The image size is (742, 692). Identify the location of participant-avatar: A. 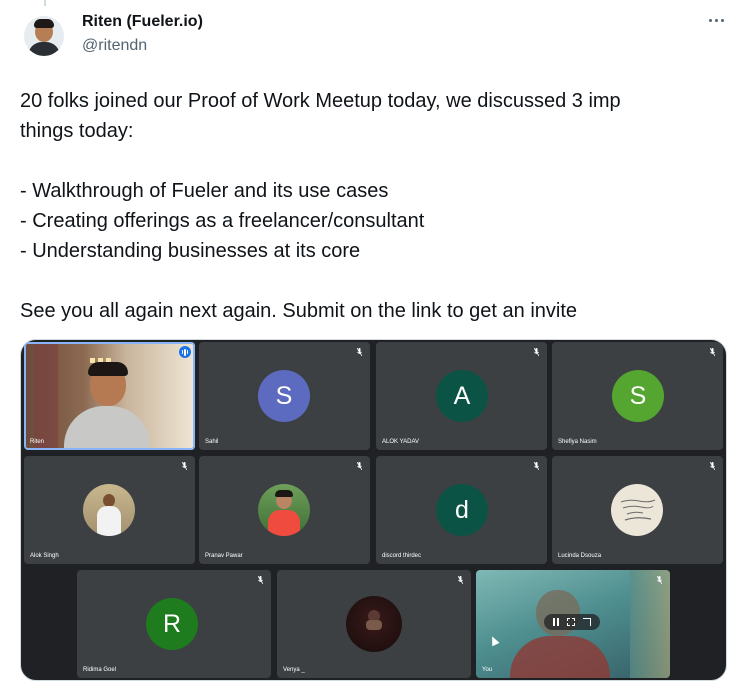
(462, 396).